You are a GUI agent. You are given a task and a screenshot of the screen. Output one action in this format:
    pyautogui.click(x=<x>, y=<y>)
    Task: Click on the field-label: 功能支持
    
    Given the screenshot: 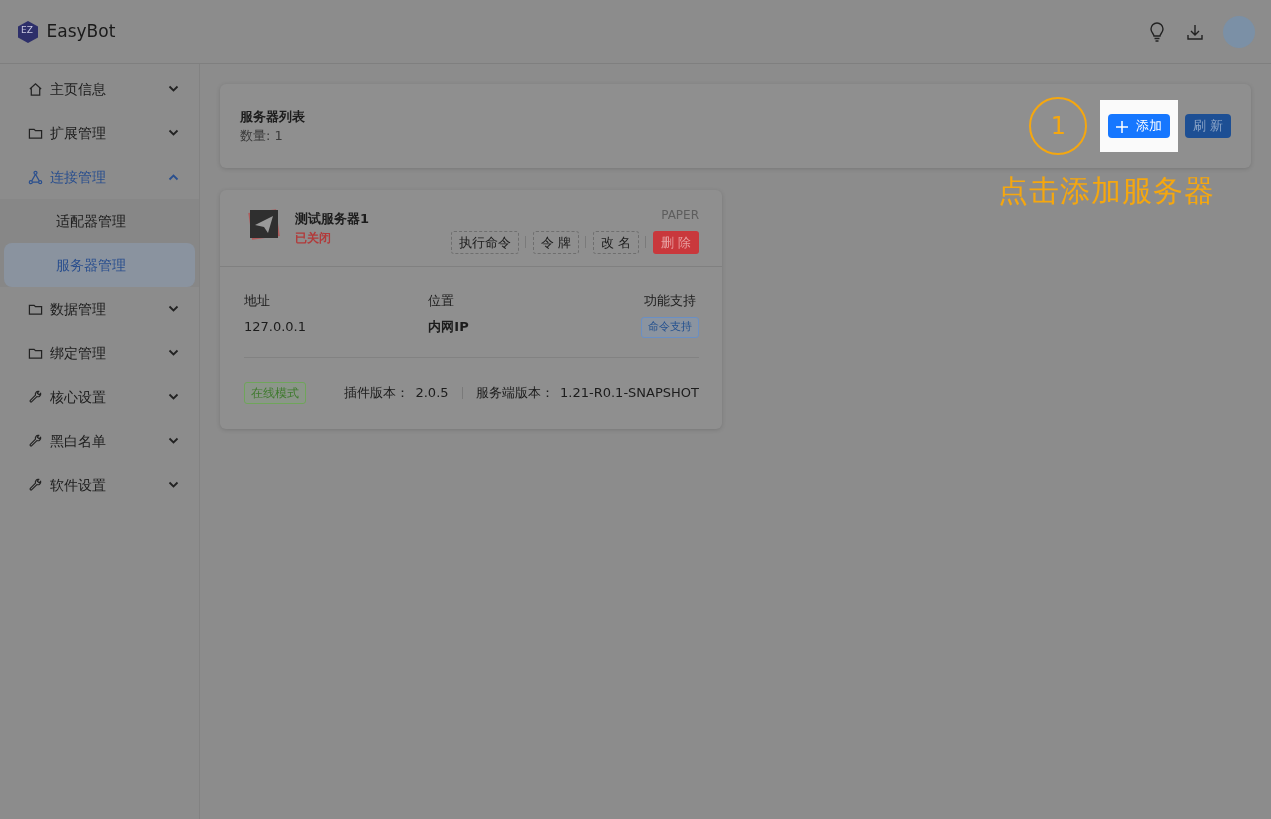 What is the action you would take?
    pyautogui.click(x=670, y=301)
    